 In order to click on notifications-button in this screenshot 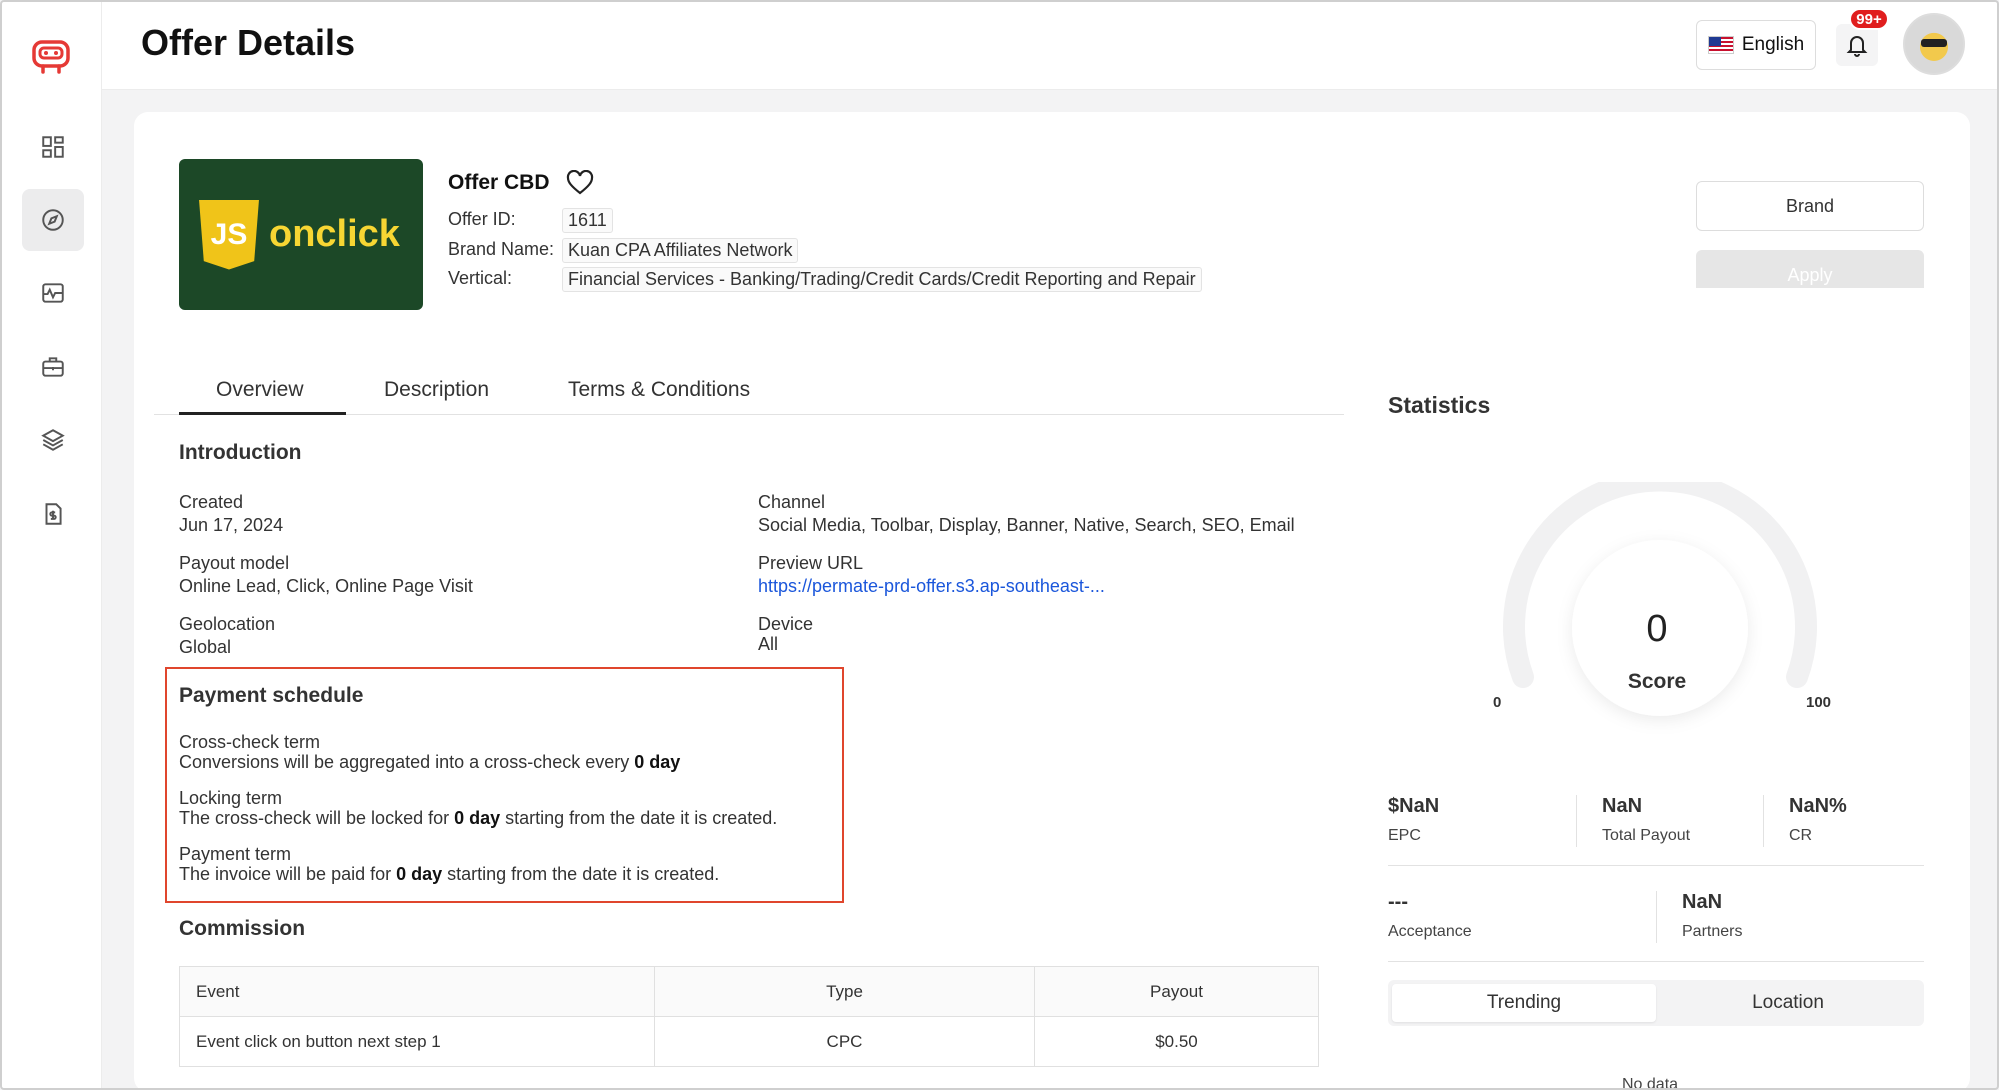, I will do `click(1857, 45)`.